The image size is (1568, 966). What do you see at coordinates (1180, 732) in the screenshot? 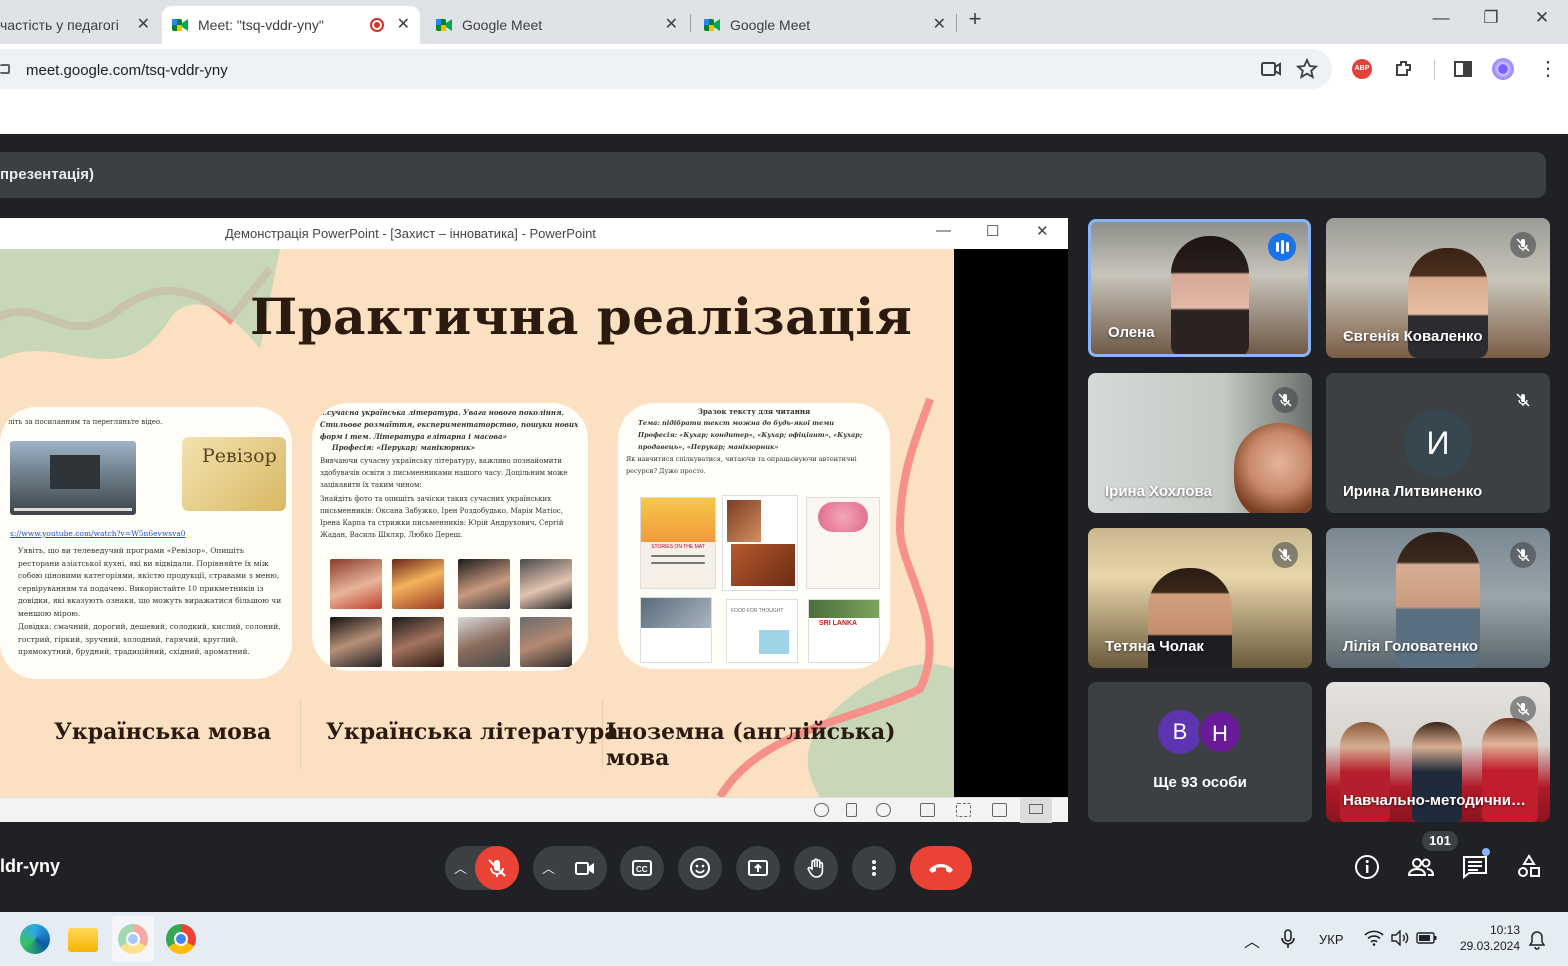
I see `others-avatar: В` at bounding box center [1180, 732].